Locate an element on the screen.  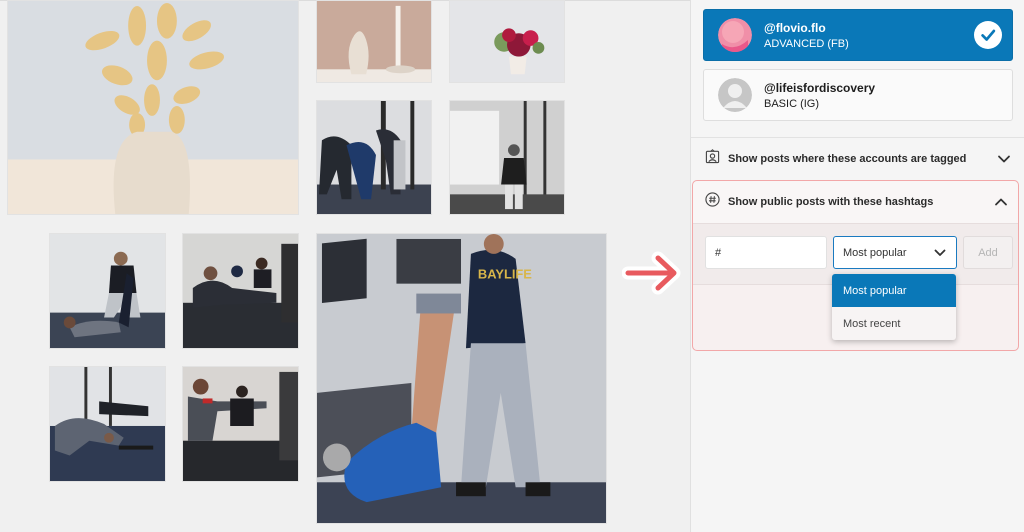
gallery-tile-vase-candle is located at coordinates (374, 41).